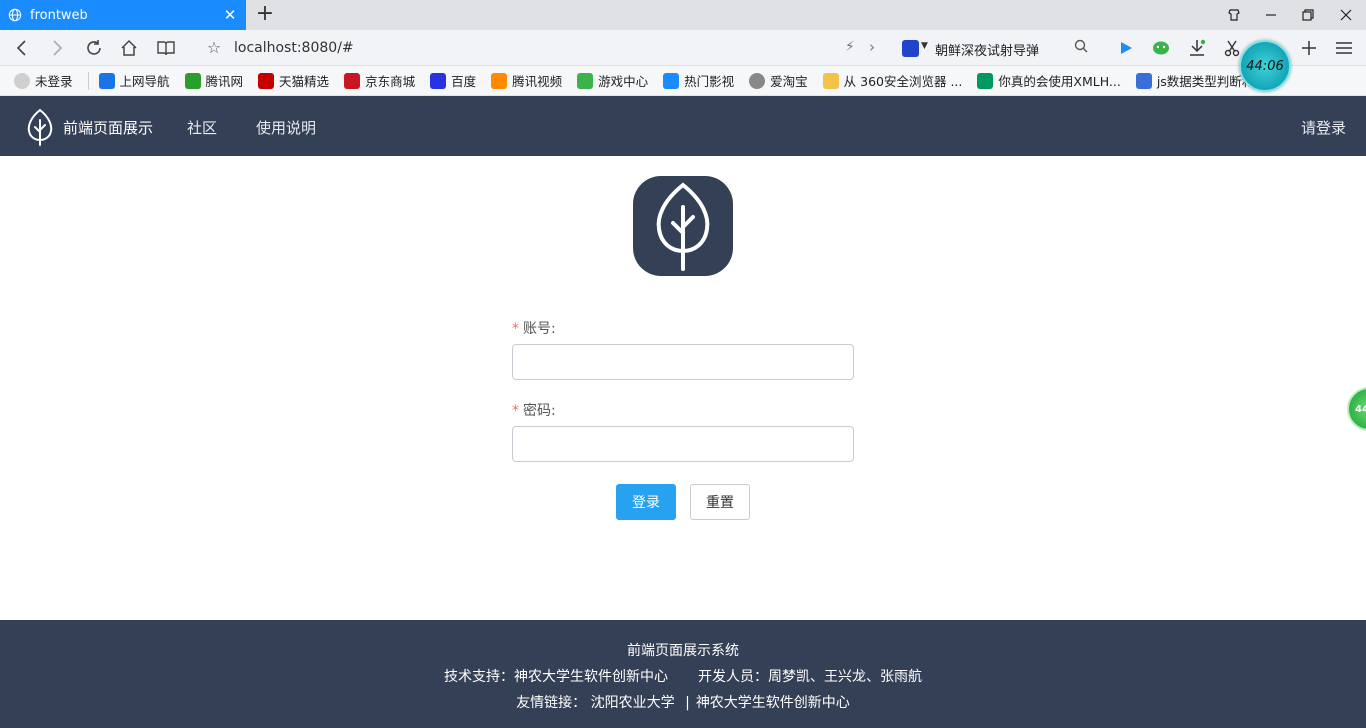  Describe the element at coordinates (539, 411) in the screenshot. I see `password-label-text: 密码:` at that location.